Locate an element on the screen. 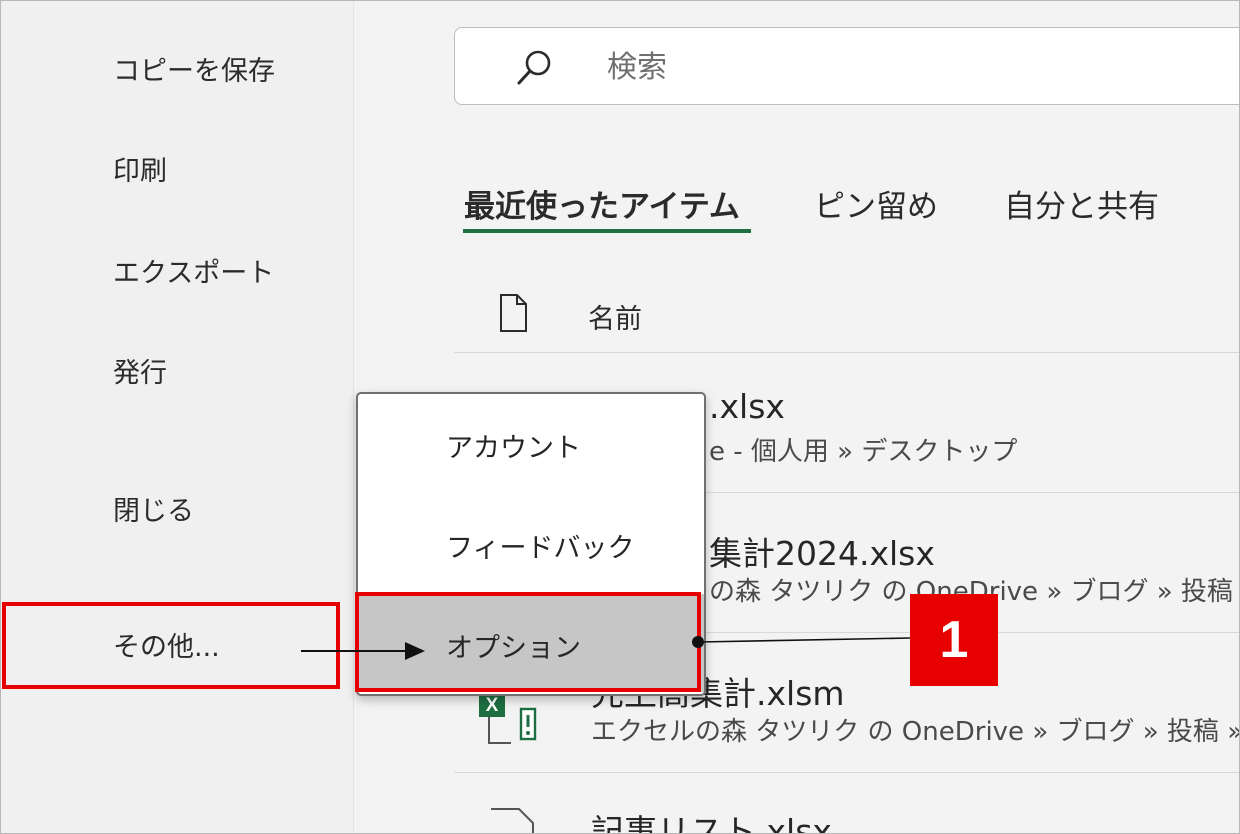 This screenshot has width=1240, height=834. tab-recent: 最近使ったアイテム is located at coordinates (602, 203).